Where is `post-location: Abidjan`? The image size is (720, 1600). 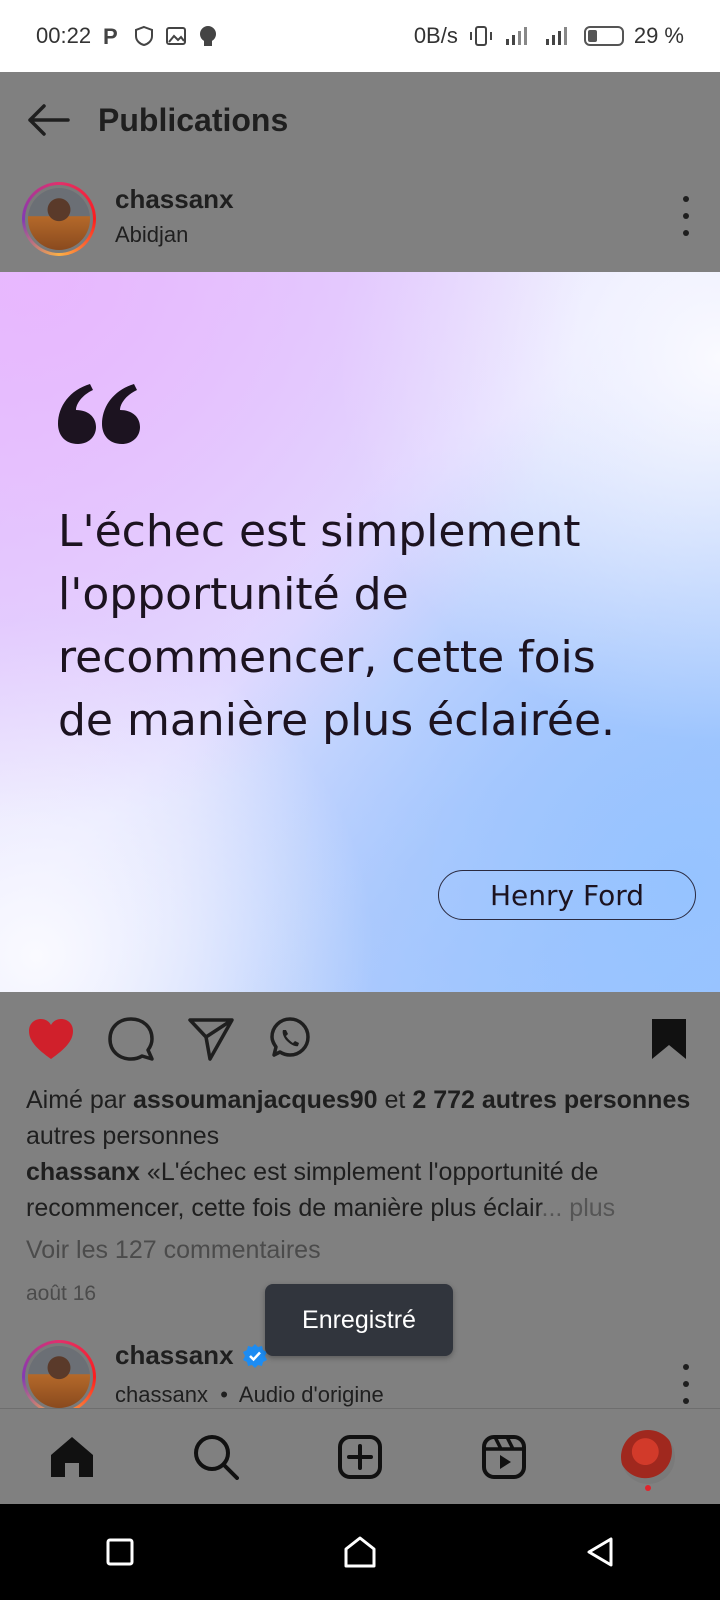
post-location: Abidjan is located at coordinates (151, 235).